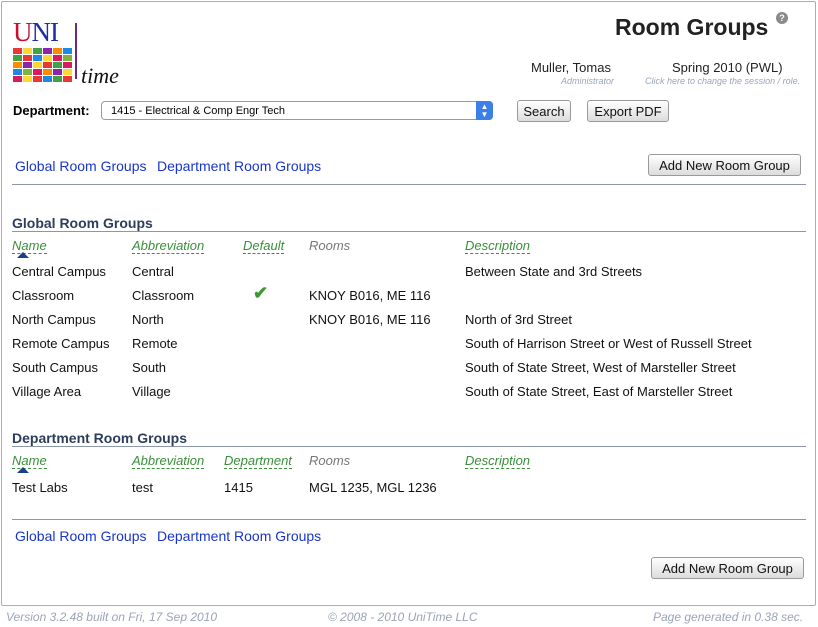 This screenshot has height=627, width=818. What do you see at coordinates (36, 32) in the screenshot?
I see `logo-uni-text: UNI` at bounding box center [36, 32].